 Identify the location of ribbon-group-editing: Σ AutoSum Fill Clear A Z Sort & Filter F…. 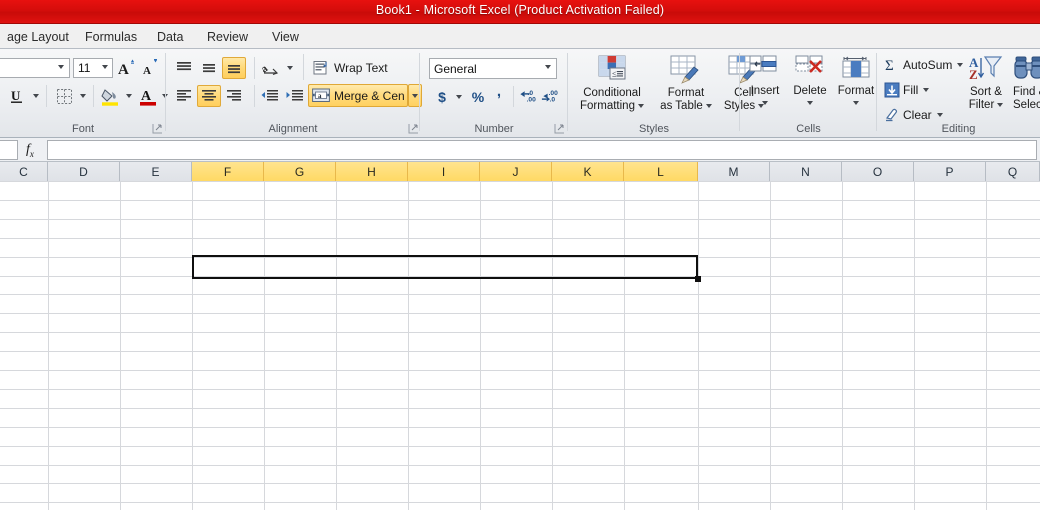
(958, 93).